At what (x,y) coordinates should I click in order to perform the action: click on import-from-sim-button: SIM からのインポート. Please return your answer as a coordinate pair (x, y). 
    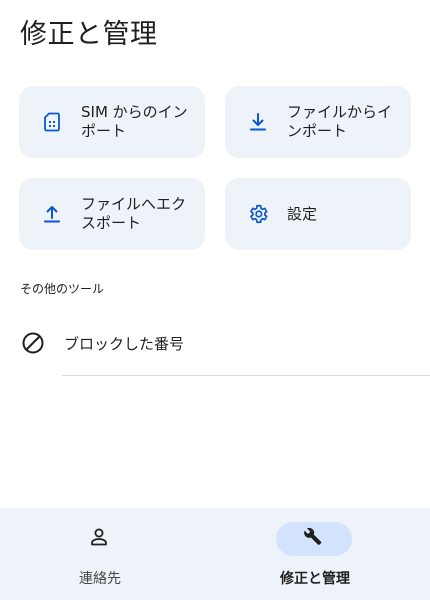
    Looking at the image, I should click on (112, 122).